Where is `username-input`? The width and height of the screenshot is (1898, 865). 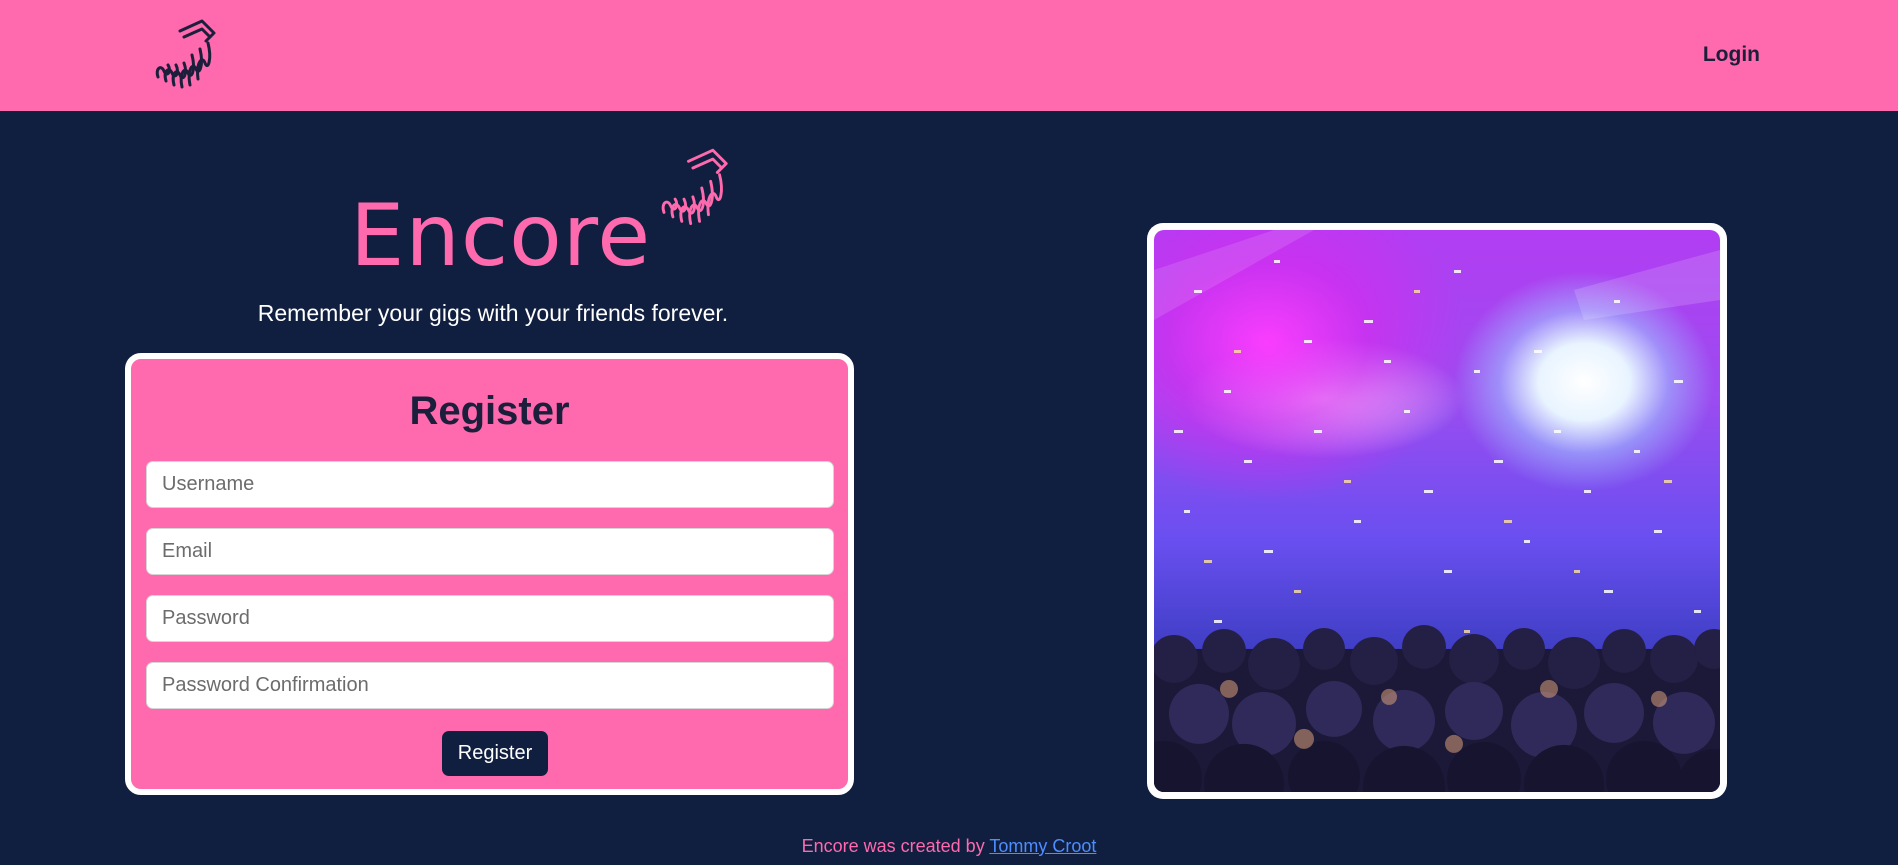 username-input is located at coordinates (490, 484).